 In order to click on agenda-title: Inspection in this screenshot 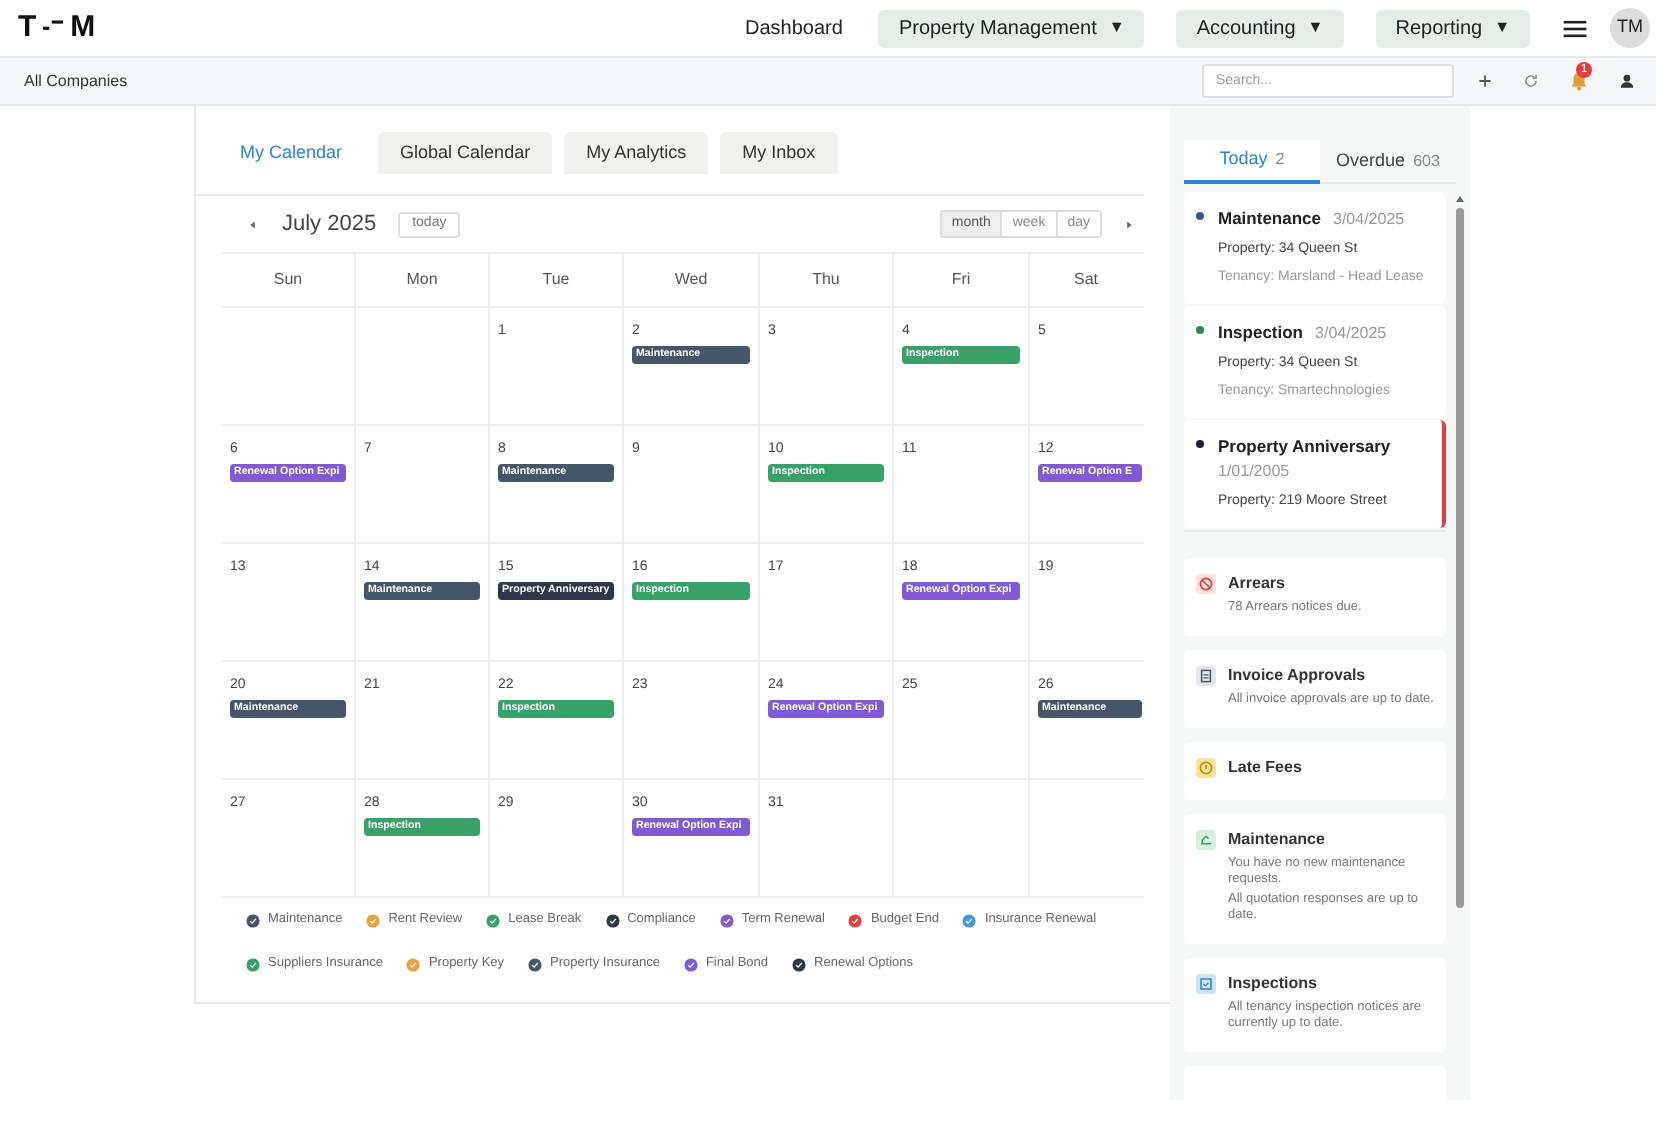, I will do `click(1261, 333)`.